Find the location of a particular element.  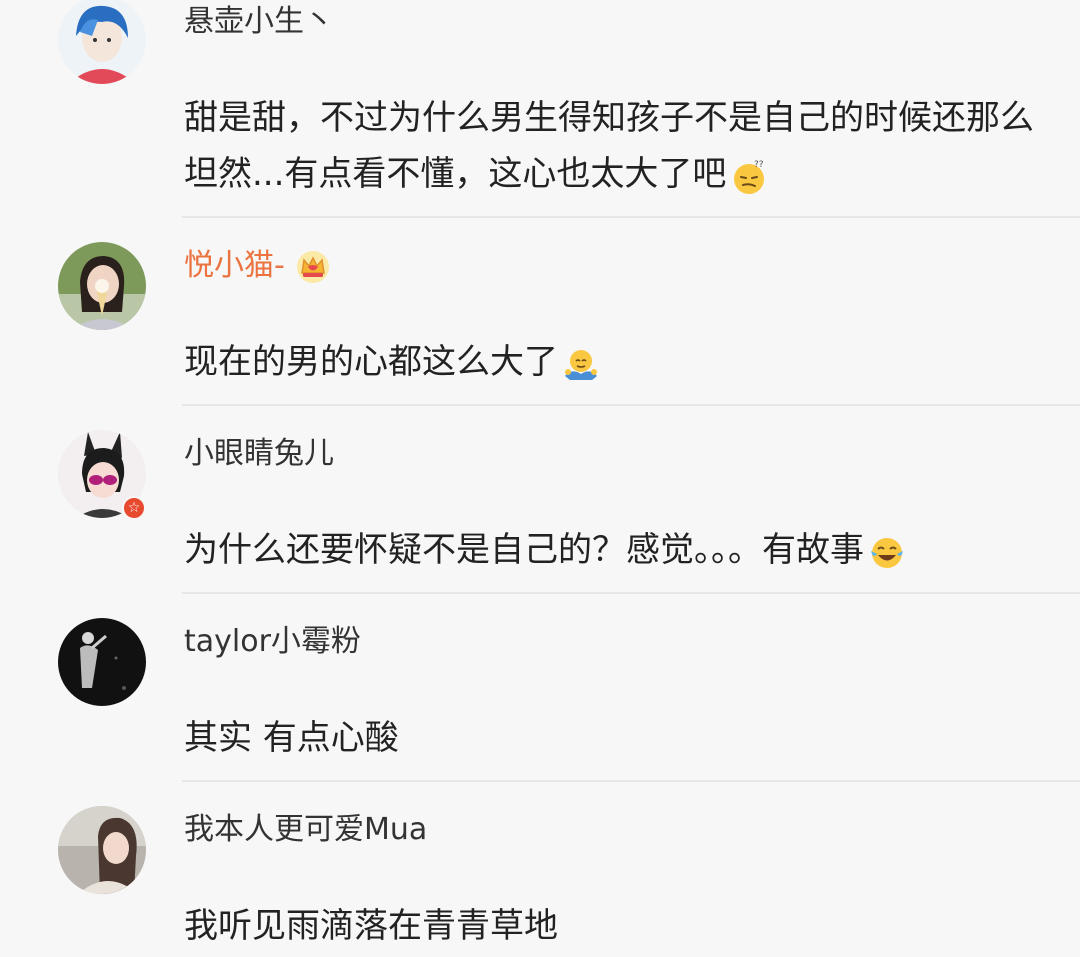

comment-text: 为什么还要怀疑不是自己的？感觉。。。有故事 is located at coordinates (614, 550).